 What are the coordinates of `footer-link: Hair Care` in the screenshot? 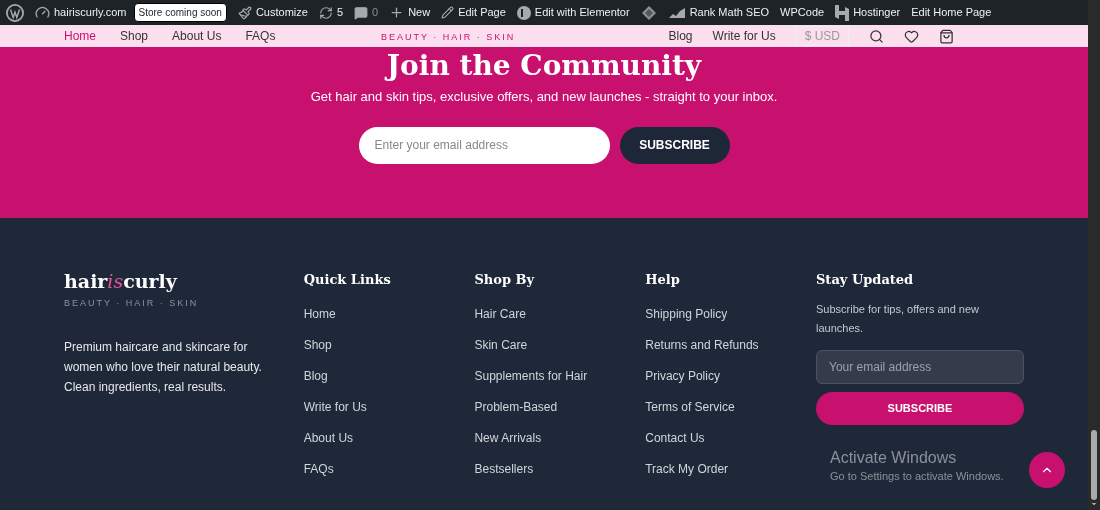 It's located at (560, 314).